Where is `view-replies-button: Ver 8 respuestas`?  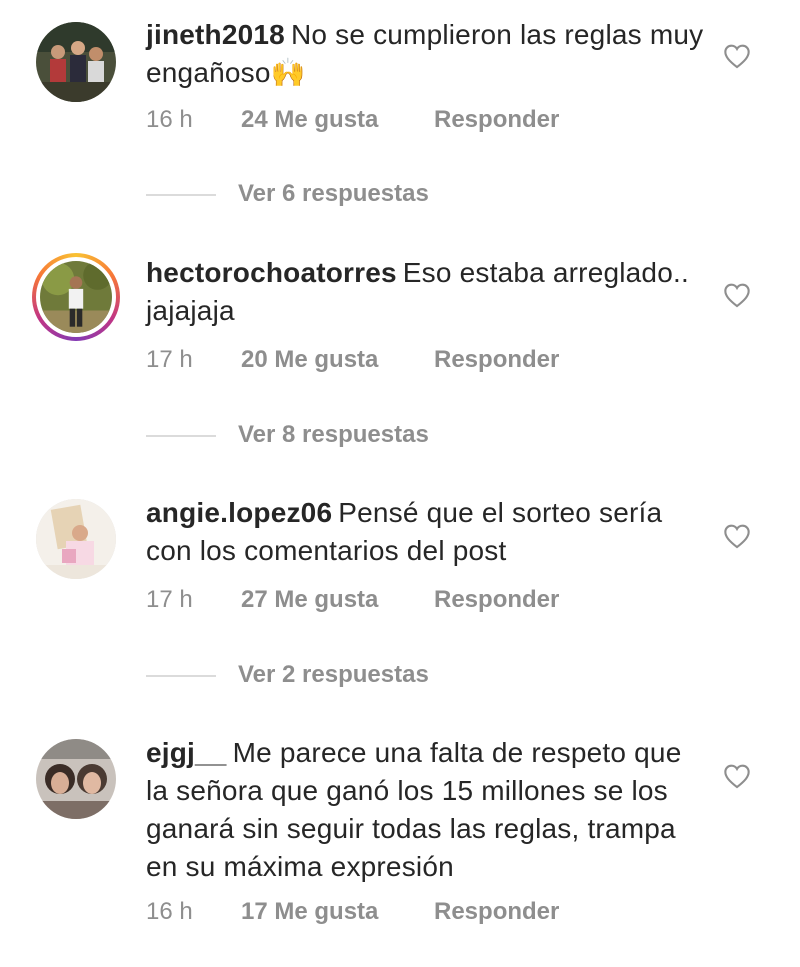
view-replies-button: Ver 8 respuestas is located at coordinates (306, 436).